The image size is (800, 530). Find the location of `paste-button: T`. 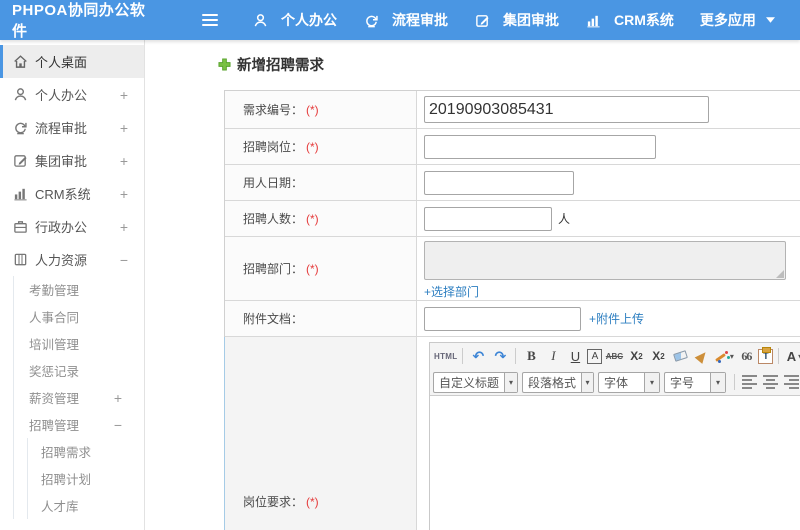

paste-button: T is located at coordinates (766, 355).